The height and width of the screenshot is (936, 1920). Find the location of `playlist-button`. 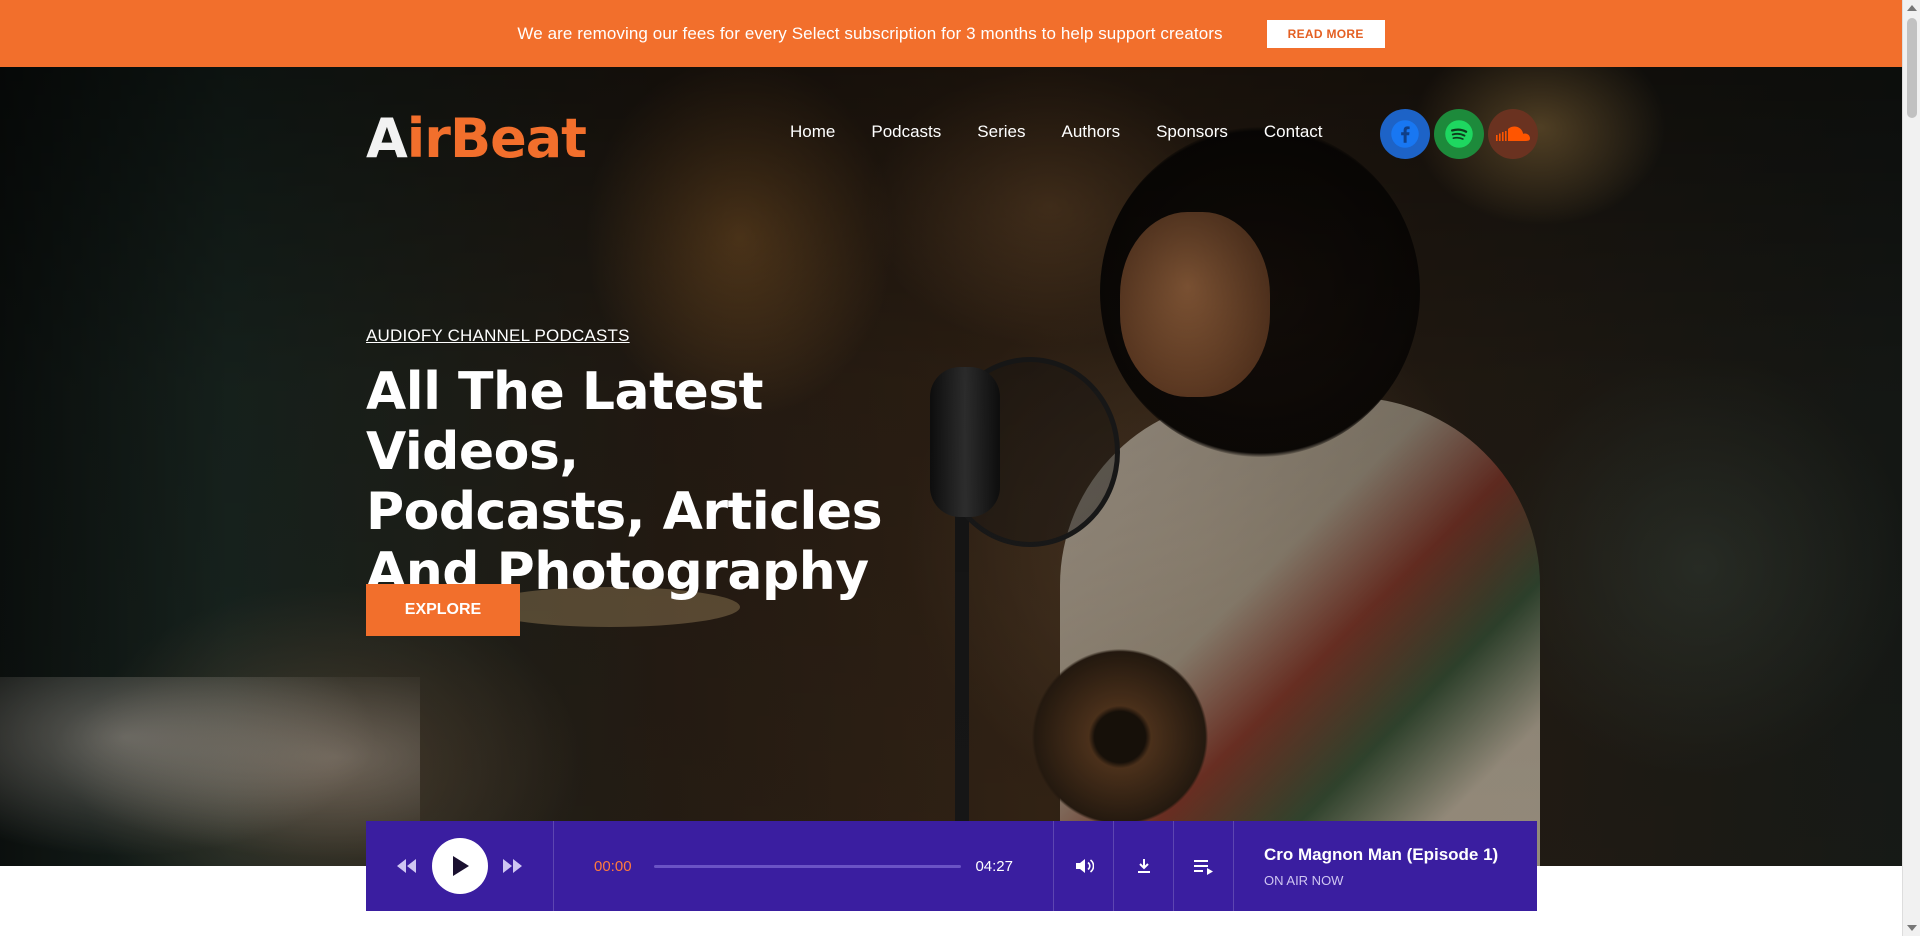

playlist-button is located at coordinates (1204, 866).